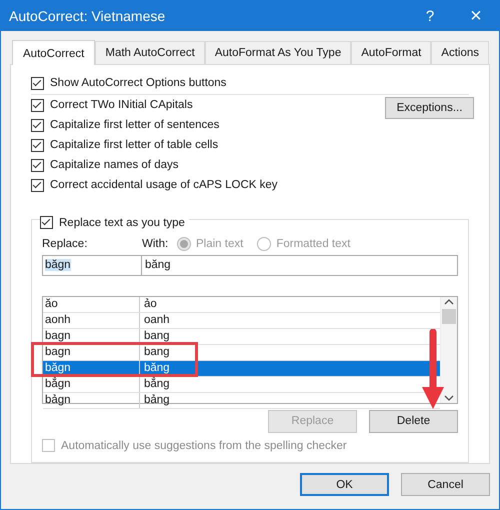 The image size is (500, 510). What do you see at coordinates (134, 145) in the screenshot?
I see `option-label: Capitalize first letter of table cells` at bounding box center [134, 145].